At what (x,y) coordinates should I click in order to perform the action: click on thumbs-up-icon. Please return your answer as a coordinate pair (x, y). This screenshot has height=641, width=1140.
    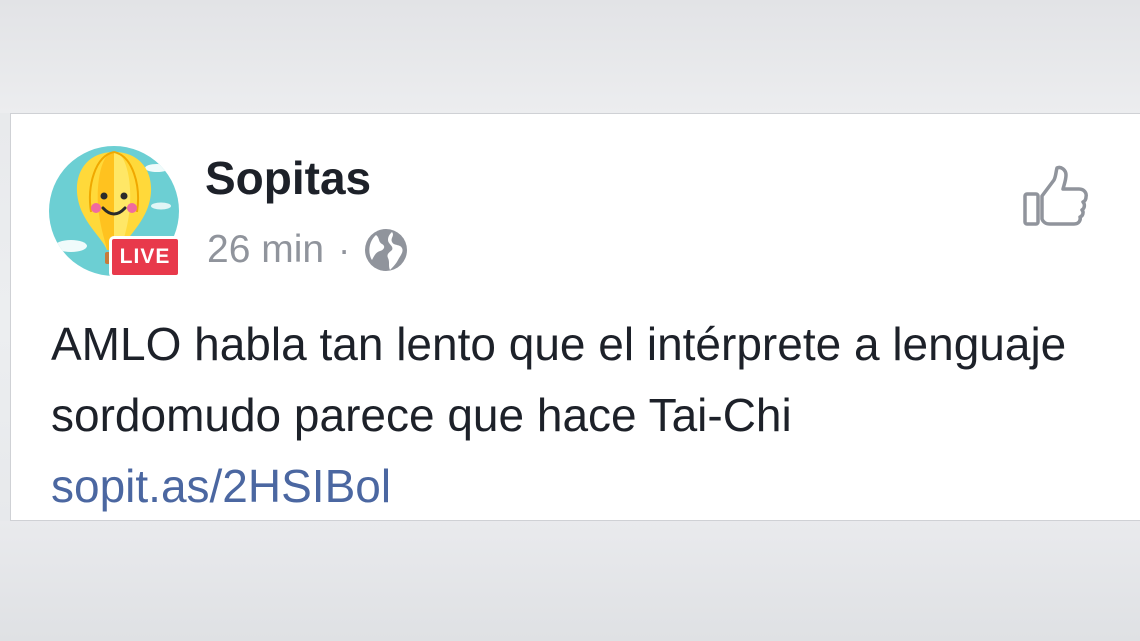
    Looking at the image, I should click on (1056, 197).